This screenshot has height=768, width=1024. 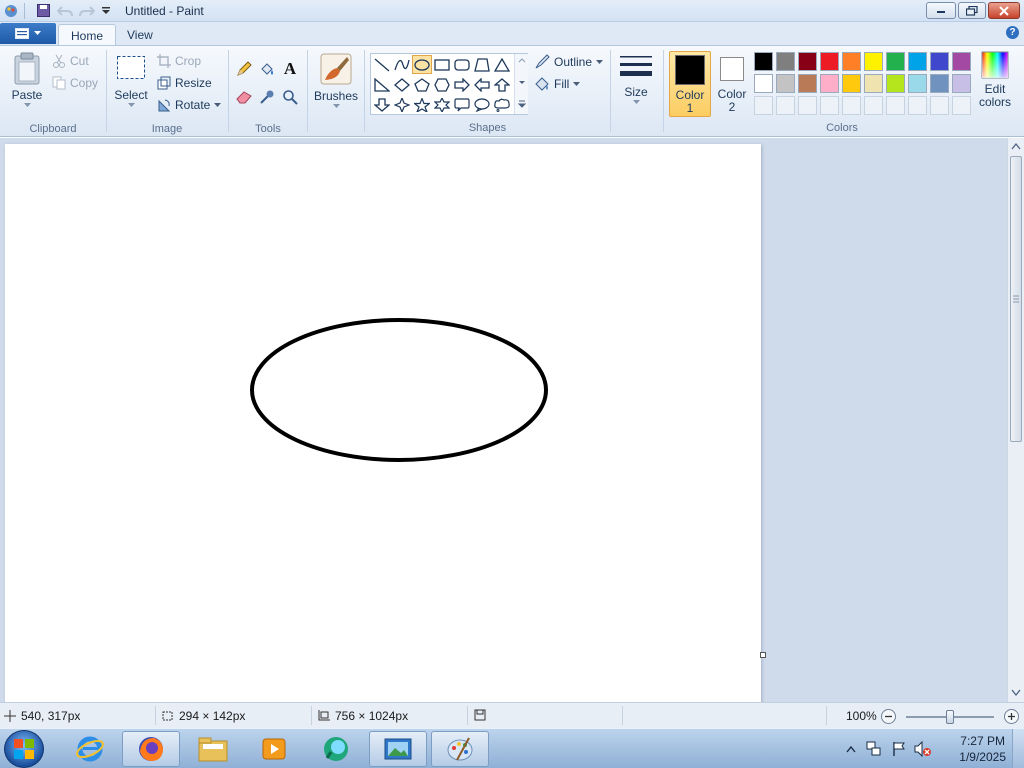 What do you see at coordinates (87, 34) in the screenshot?
I see `tab-home: Home` at bounding box center [87, 34].